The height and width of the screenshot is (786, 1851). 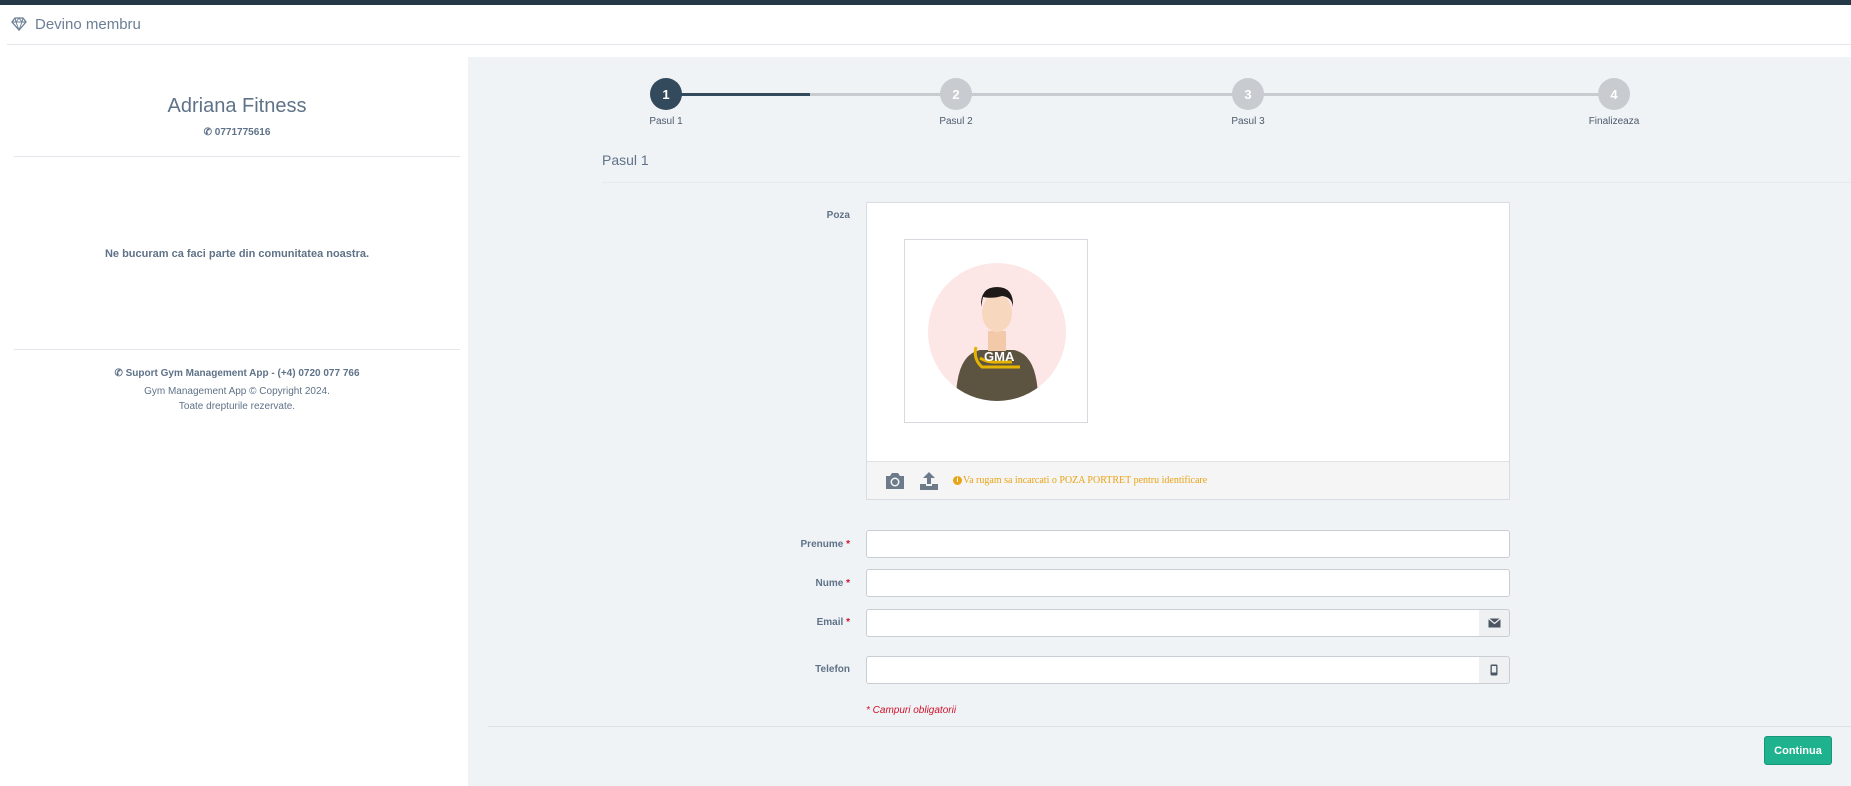 I want to click on step-3-circle: 3, so click(x=1248, y=94).